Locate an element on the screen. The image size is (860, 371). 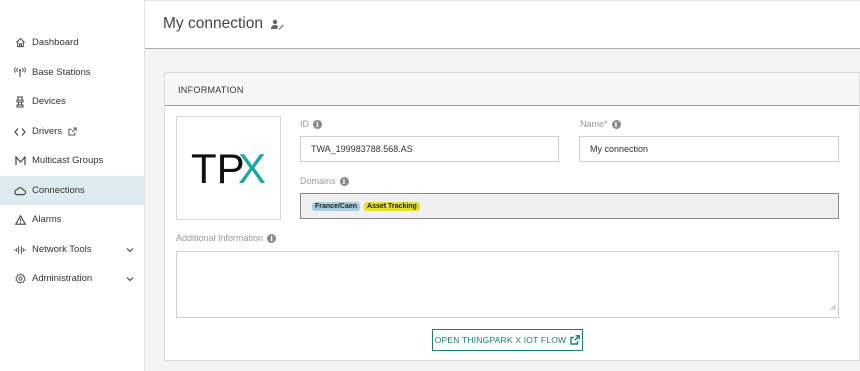
sidebar-item-label: Base Stations is located at coordinates (61, 72).